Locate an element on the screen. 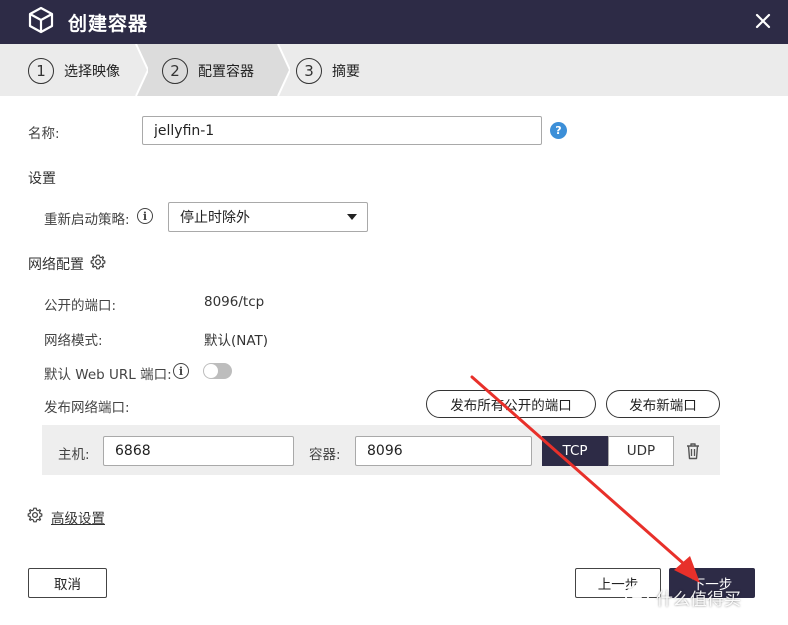  wizard-steps: 1 选择映像 2 配置容器 3 摘要 is located at coordinates (394, 70).